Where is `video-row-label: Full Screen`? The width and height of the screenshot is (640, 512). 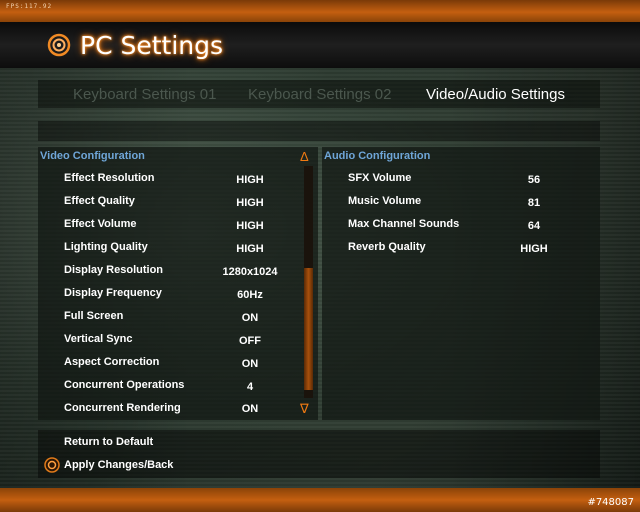
video-row-label: Full Screen is located at coordinates (93, 316).